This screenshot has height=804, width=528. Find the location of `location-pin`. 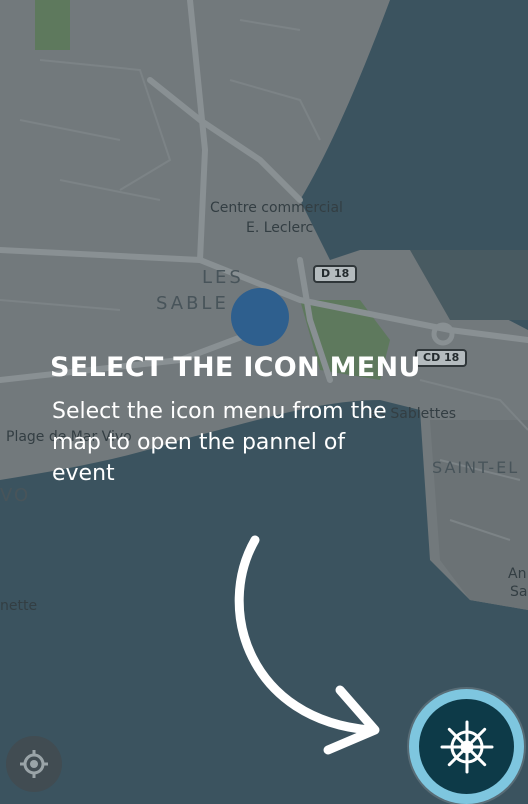

location-pin is located at coordinates (260, 317).